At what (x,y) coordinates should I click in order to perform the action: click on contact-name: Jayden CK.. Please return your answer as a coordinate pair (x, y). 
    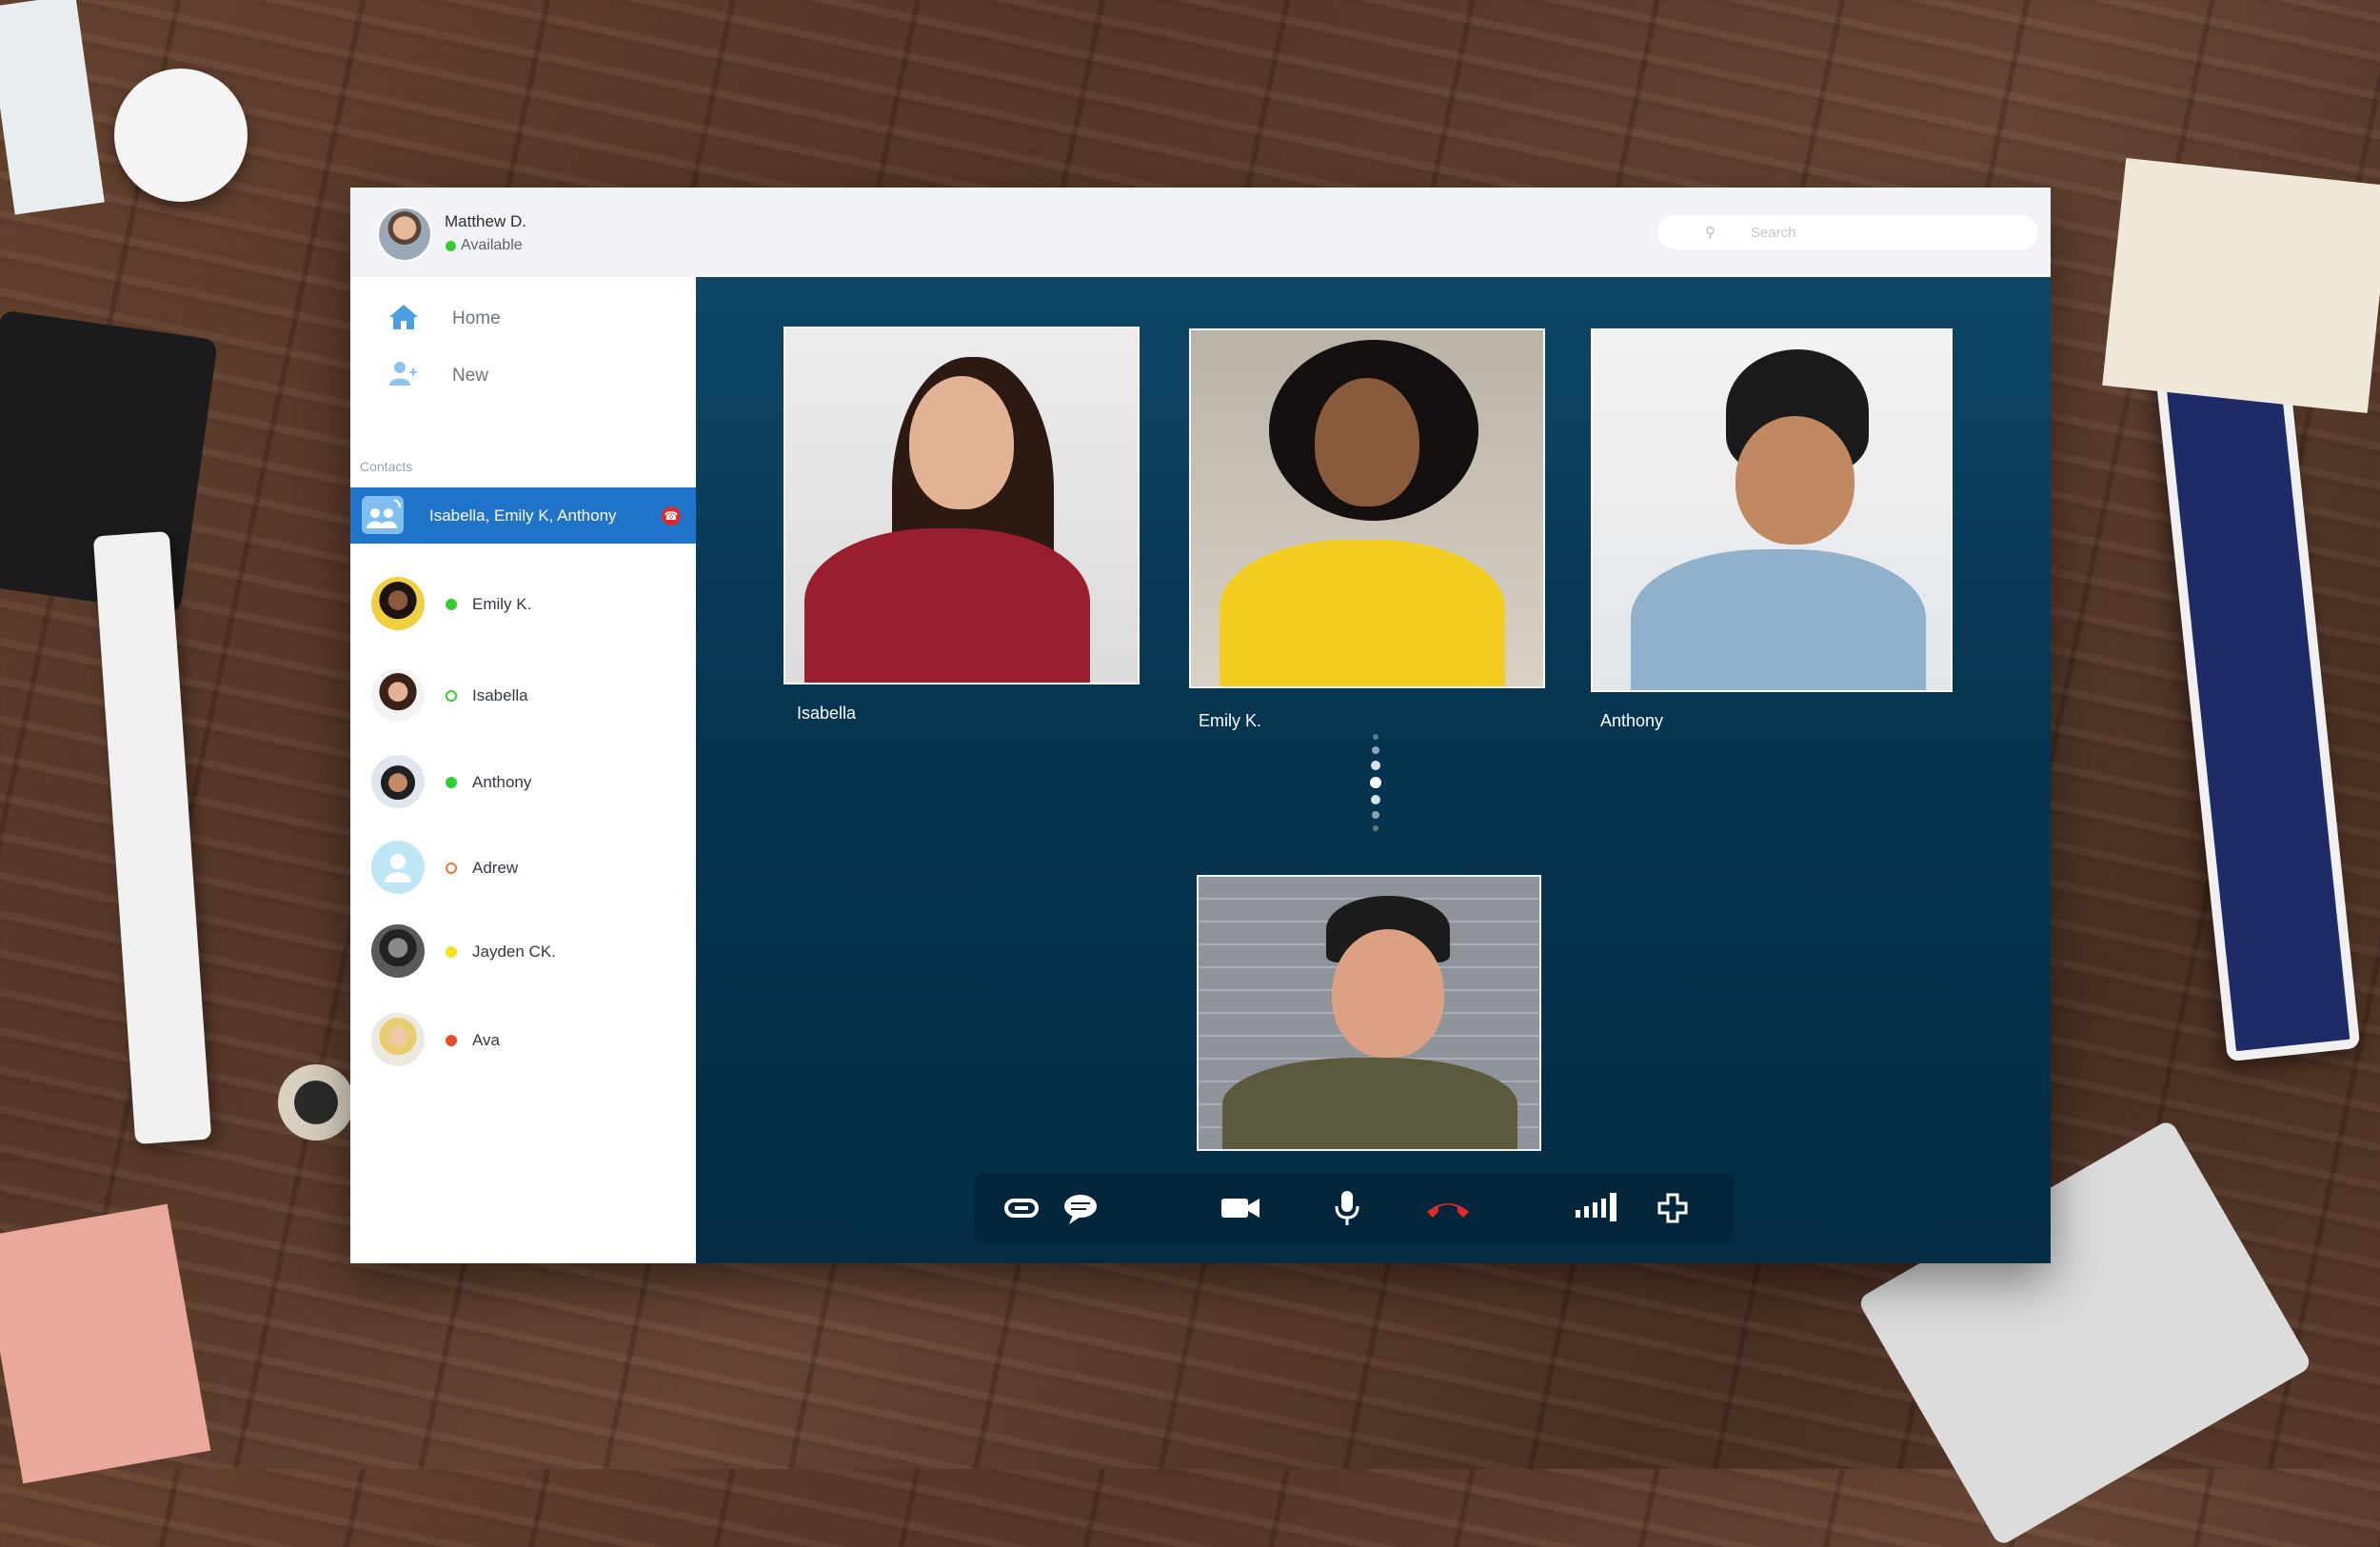
    Looking at the image, I should click on (514, 951).